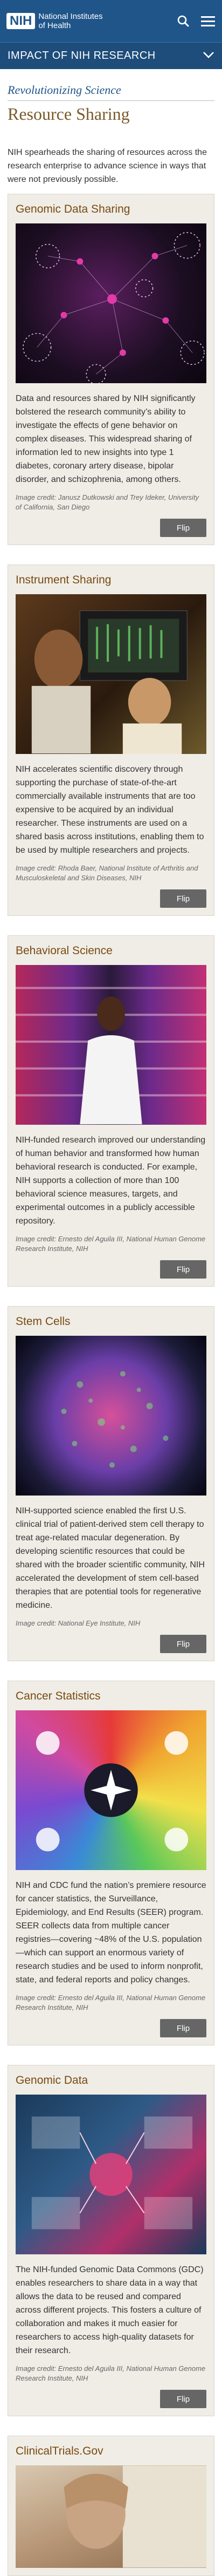 Image resolution: width=222 pixels, height=2576 pixels. What do you see at coordinates (111, 2174) in the screenshot?
I see `data-commons-illustration-image` at bounding box center [111, 2174].